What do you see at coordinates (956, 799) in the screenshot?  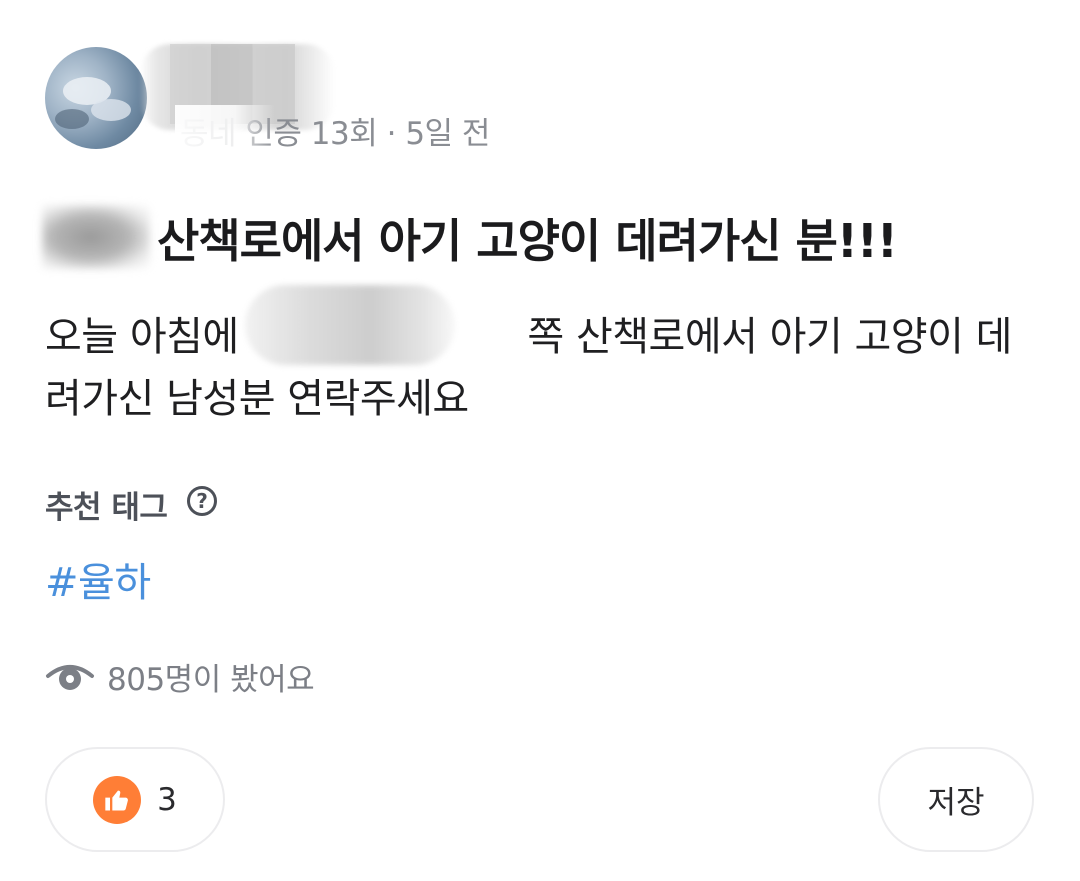 I see `save-button: 저장` at bounding box center [956, 799].